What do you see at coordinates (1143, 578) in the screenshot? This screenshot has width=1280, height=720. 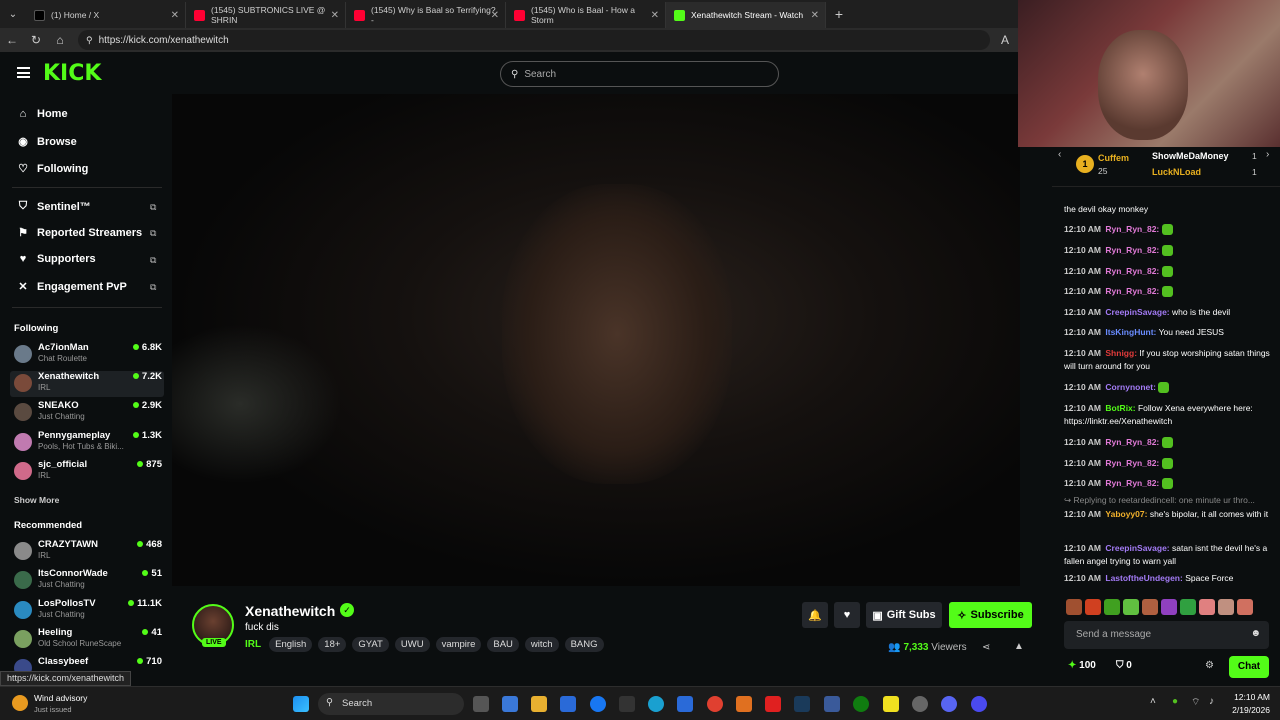 I see `message-username: LastoftheUndegen:` at bounding box center [1143, 578].